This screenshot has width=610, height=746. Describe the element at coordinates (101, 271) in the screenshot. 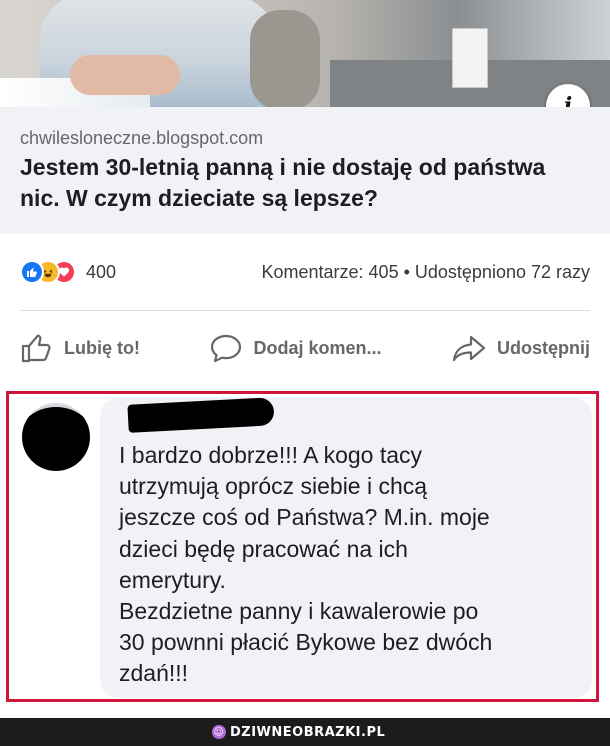

I see `reaction-count: 400` at that location.